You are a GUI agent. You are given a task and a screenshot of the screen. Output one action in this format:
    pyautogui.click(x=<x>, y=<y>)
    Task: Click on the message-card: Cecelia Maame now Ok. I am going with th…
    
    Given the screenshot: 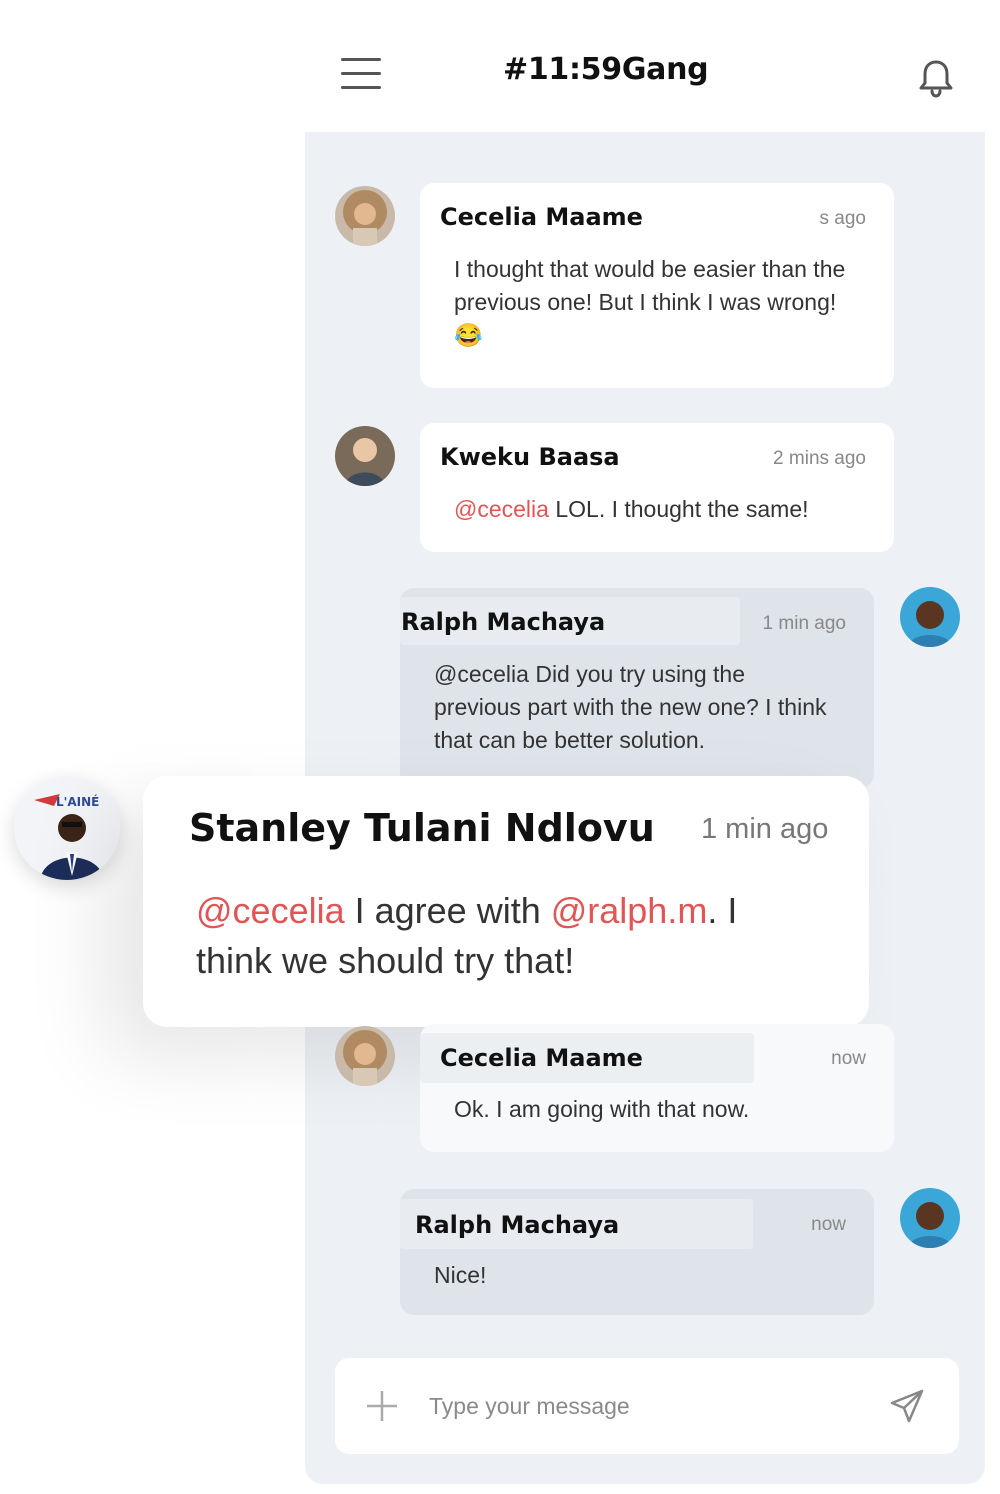 What is the action you would take?
    pyautogui.click(x=657, y=1088)
    